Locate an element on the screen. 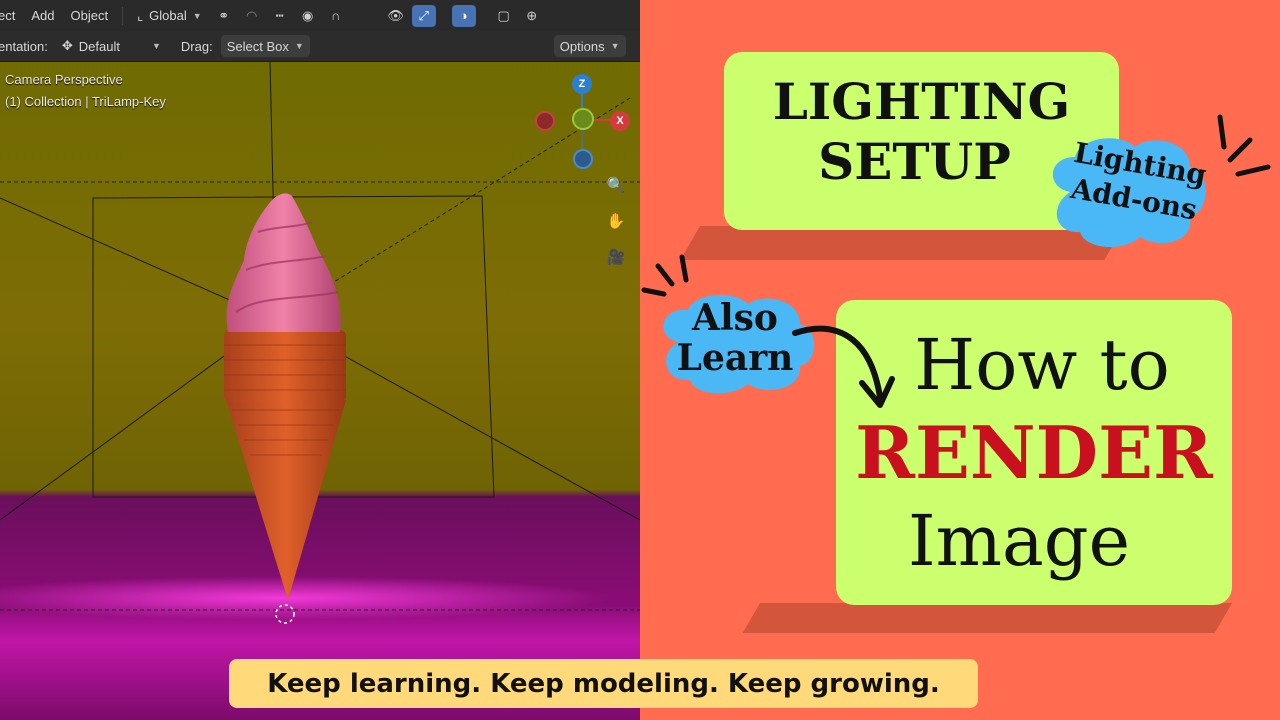 The height and width of the screenshot is (720, 1280). floor-glow is located at coordinates (305, 598).